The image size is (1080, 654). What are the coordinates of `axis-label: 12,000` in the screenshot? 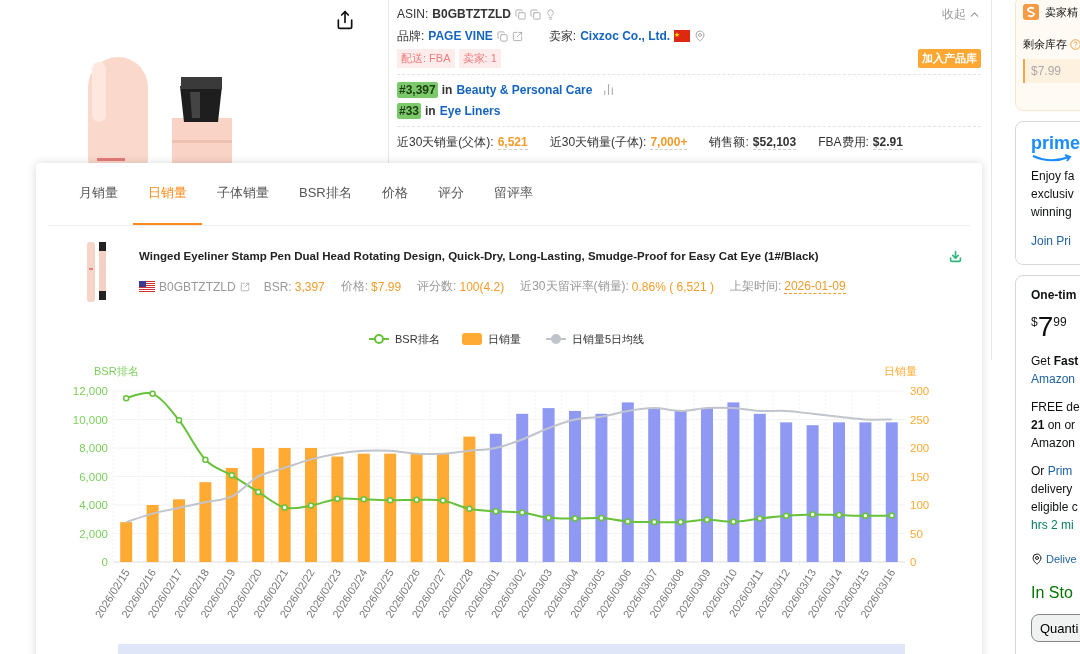 It's located at (90, 391).